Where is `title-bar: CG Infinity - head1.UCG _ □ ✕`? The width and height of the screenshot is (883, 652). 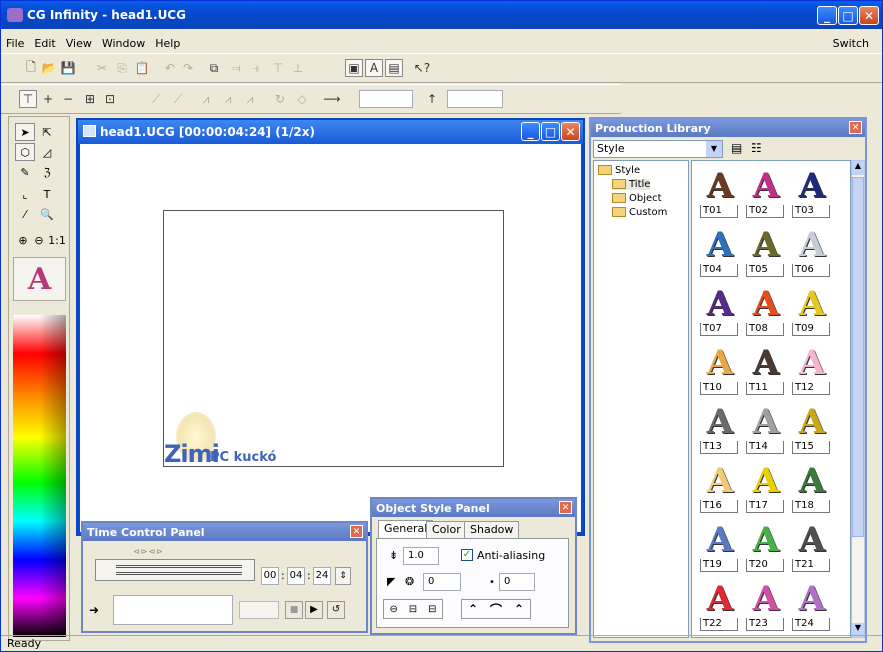
title-bar: CG Infinity - head1.UCG _ □ ✕ is located at coordinates (441, 15).